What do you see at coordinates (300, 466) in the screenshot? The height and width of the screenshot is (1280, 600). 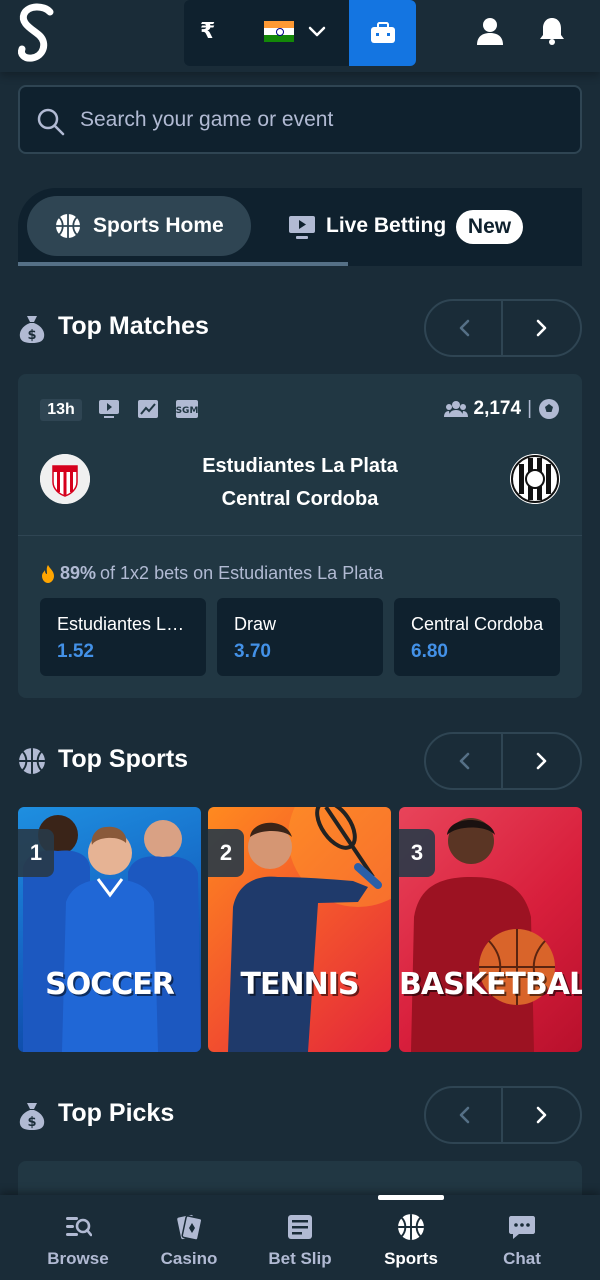 I see `home-team-name: Estudiantes La Plata` at bounding box center [300, 466].